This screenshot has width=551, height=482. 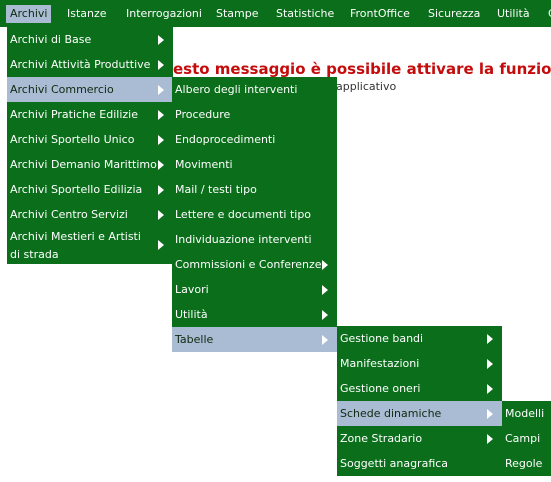 What do you see at coordinates (237, 14) in the screenshot?
I see `menu-stampe: Stampe` at bounding box center [237, 14].